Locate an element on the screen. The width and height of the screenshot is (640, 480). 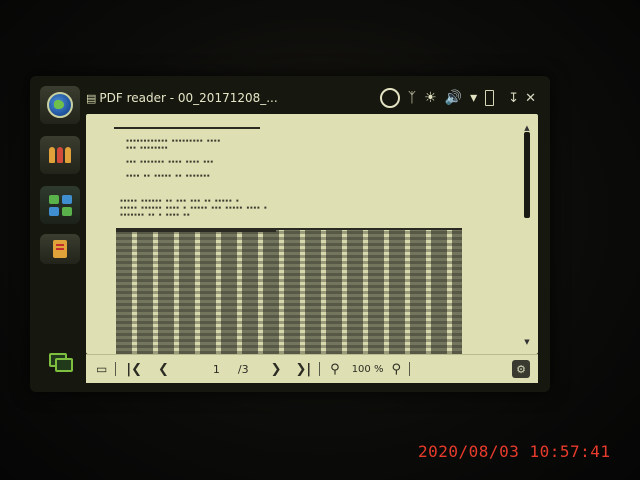
zoom-out-icon: ⚲ is located at coordinates (335, 369).